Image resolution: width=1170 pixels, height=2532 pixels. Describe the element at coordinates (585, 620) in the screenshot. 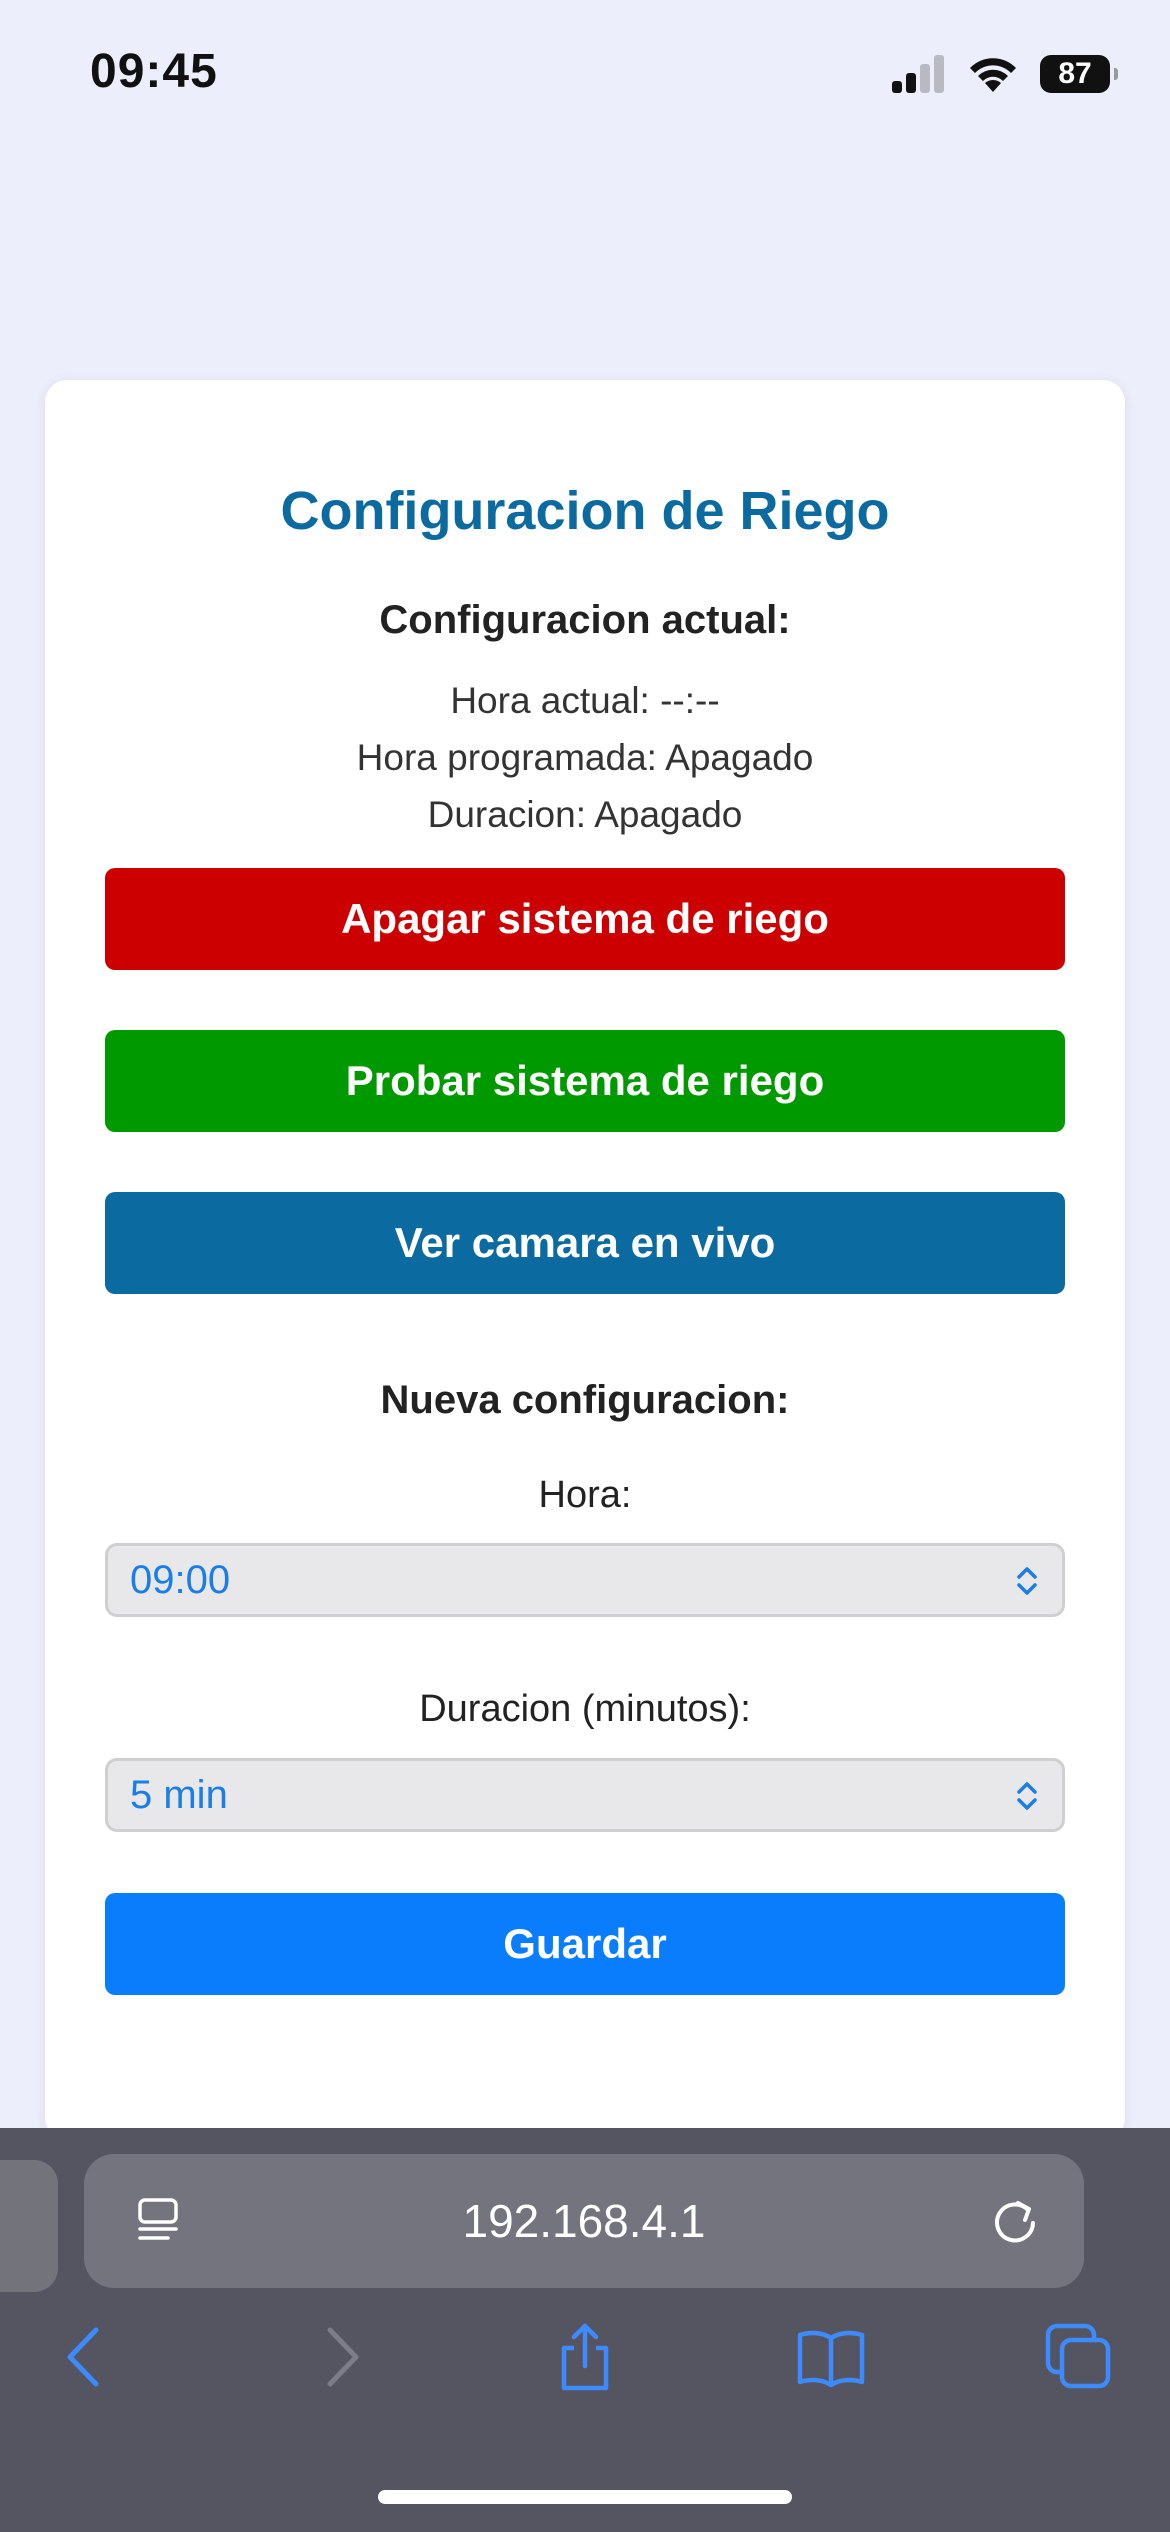

I see `current-config-heading: Configuracion actual:` at that location.